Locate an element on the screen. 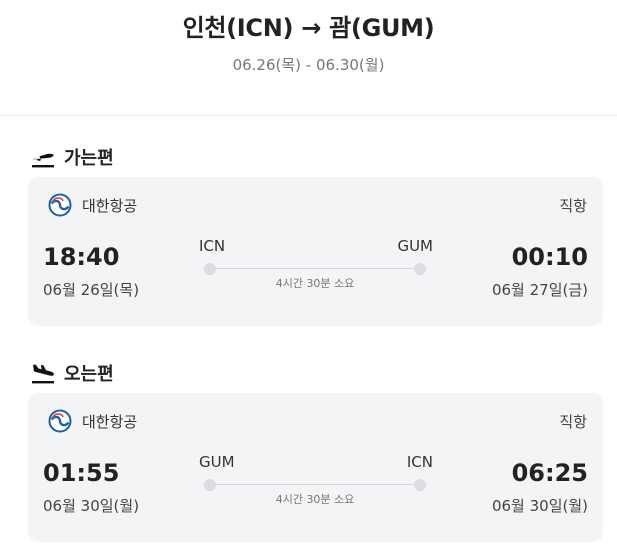 This screenshot has width=617, height=546. departure-date: 06월 26일(목) is located at coordinates (91, 290).